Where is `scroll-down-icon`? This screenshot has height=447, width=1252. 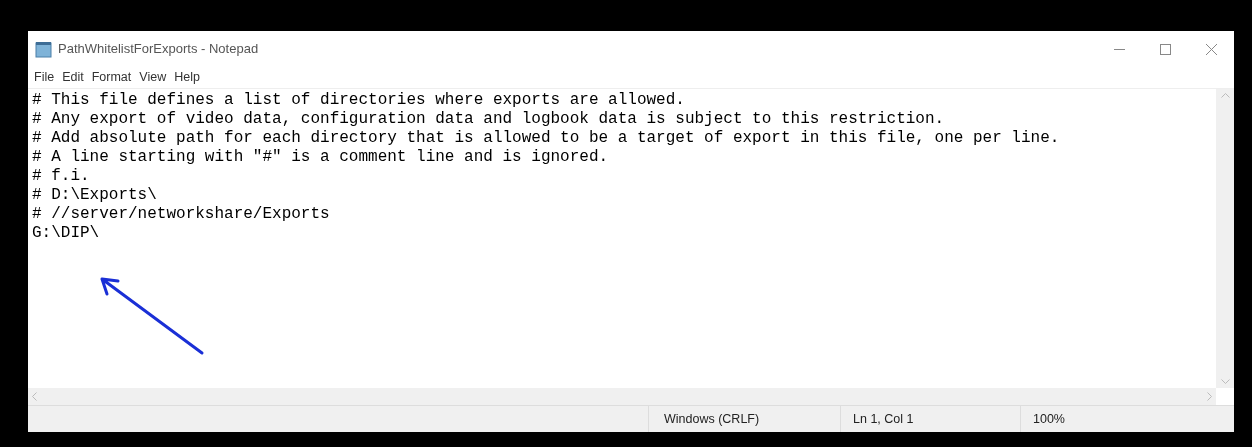 scroll-down-icon is located at coordinates (1225, 381).